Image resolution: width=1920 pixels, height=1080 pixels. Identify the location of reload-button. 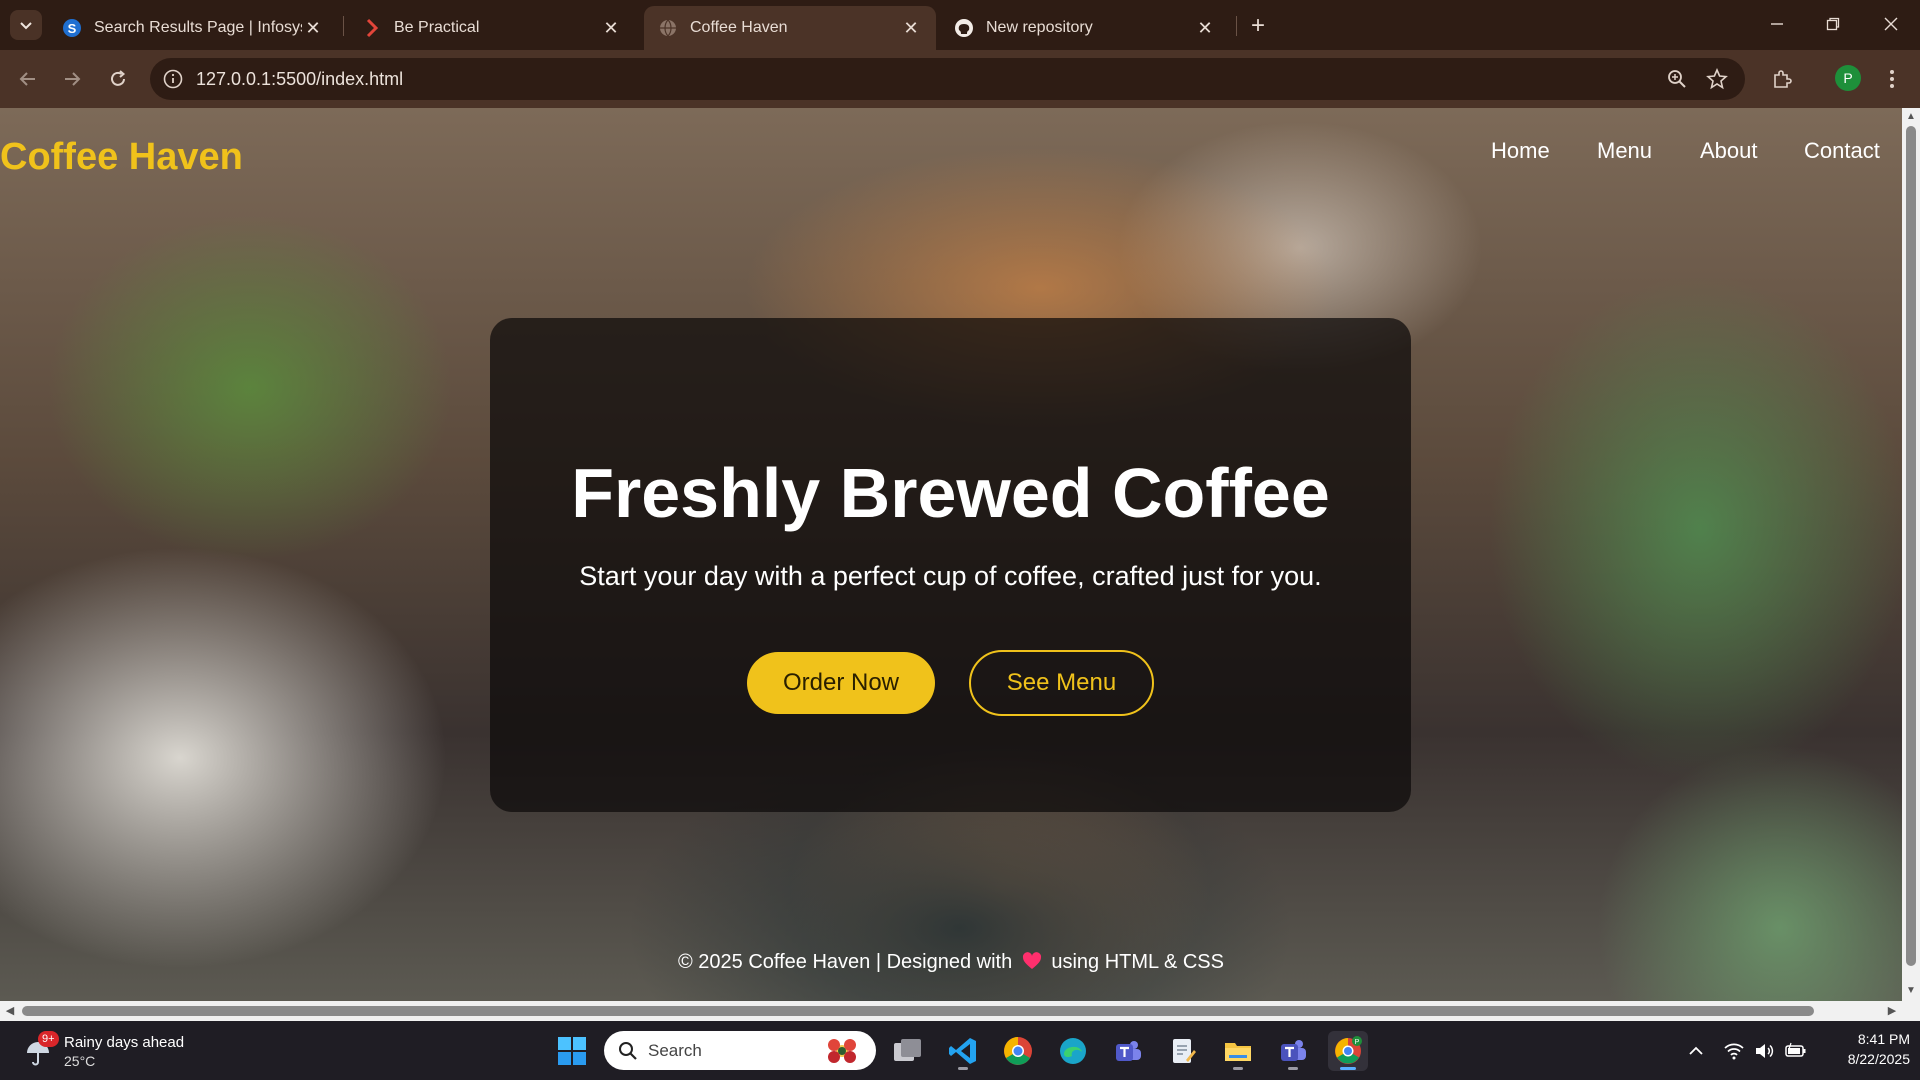
(118, 79).